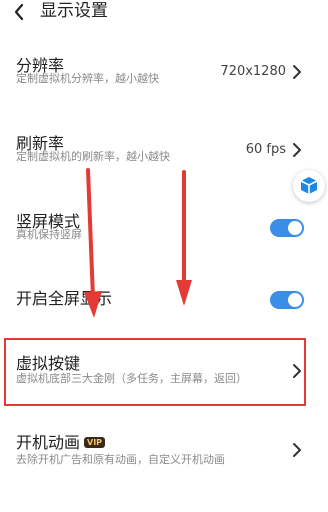 The width and height of the screenshot is (328, 512). I want to click on refresh-rate-subtitle: 定制虚拟机的刷新率，越小越快, so click(93, 156).